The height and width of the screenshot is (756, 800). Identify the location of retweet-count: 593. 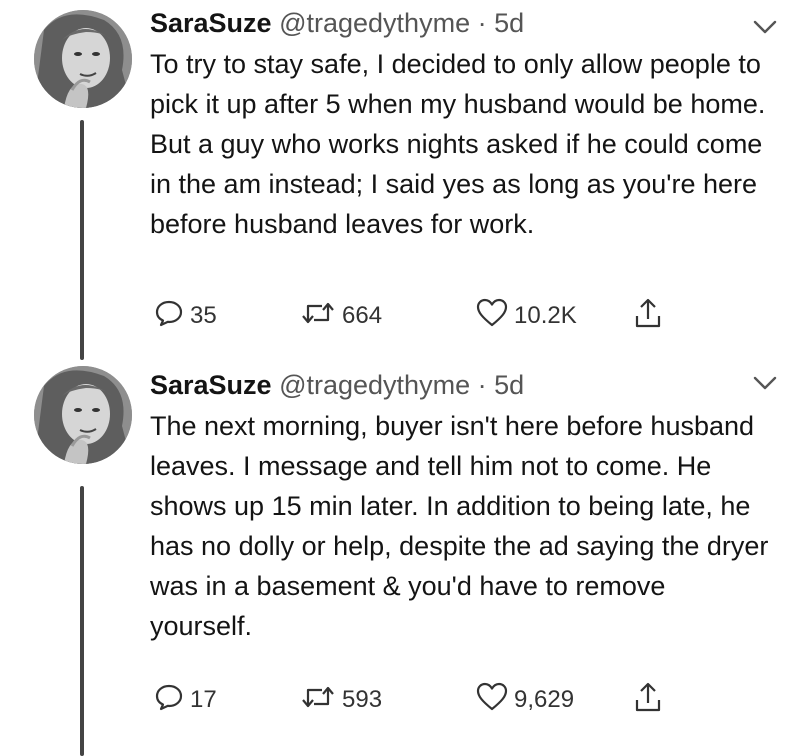
(362, 699).